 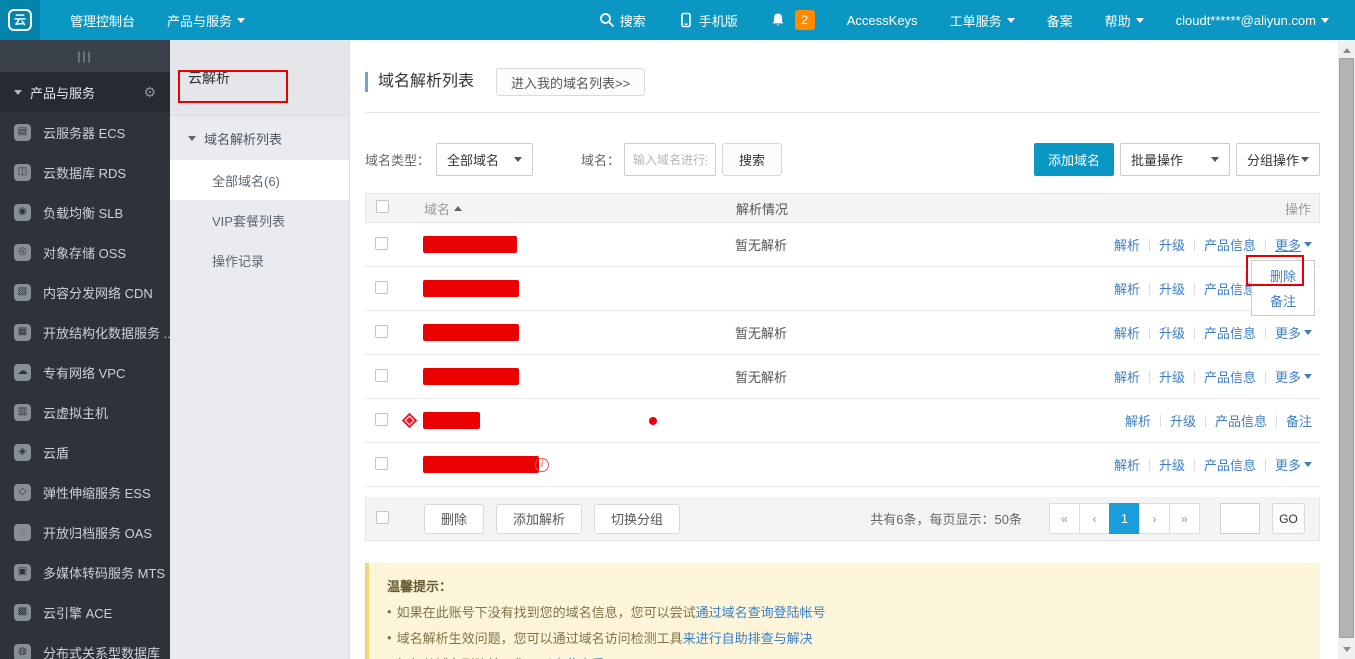 What do you see at coordinates (454, 518) in the screenshot?
I see `delete-button: 删除` at bounding box center [454, 518].